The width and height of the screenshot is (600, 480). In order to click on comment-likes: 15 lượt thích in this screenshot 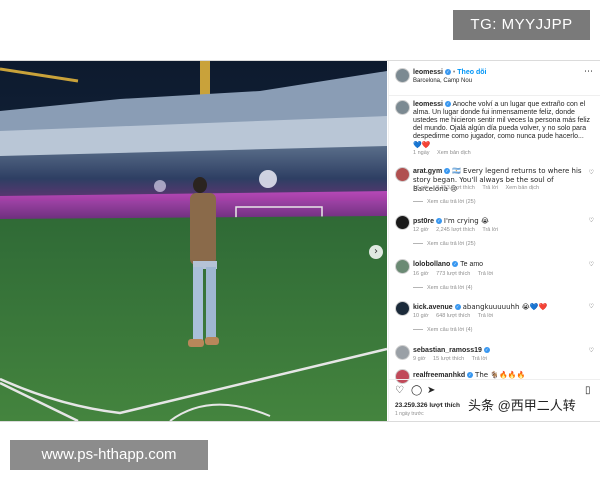, I will do `click(448, 359)`.